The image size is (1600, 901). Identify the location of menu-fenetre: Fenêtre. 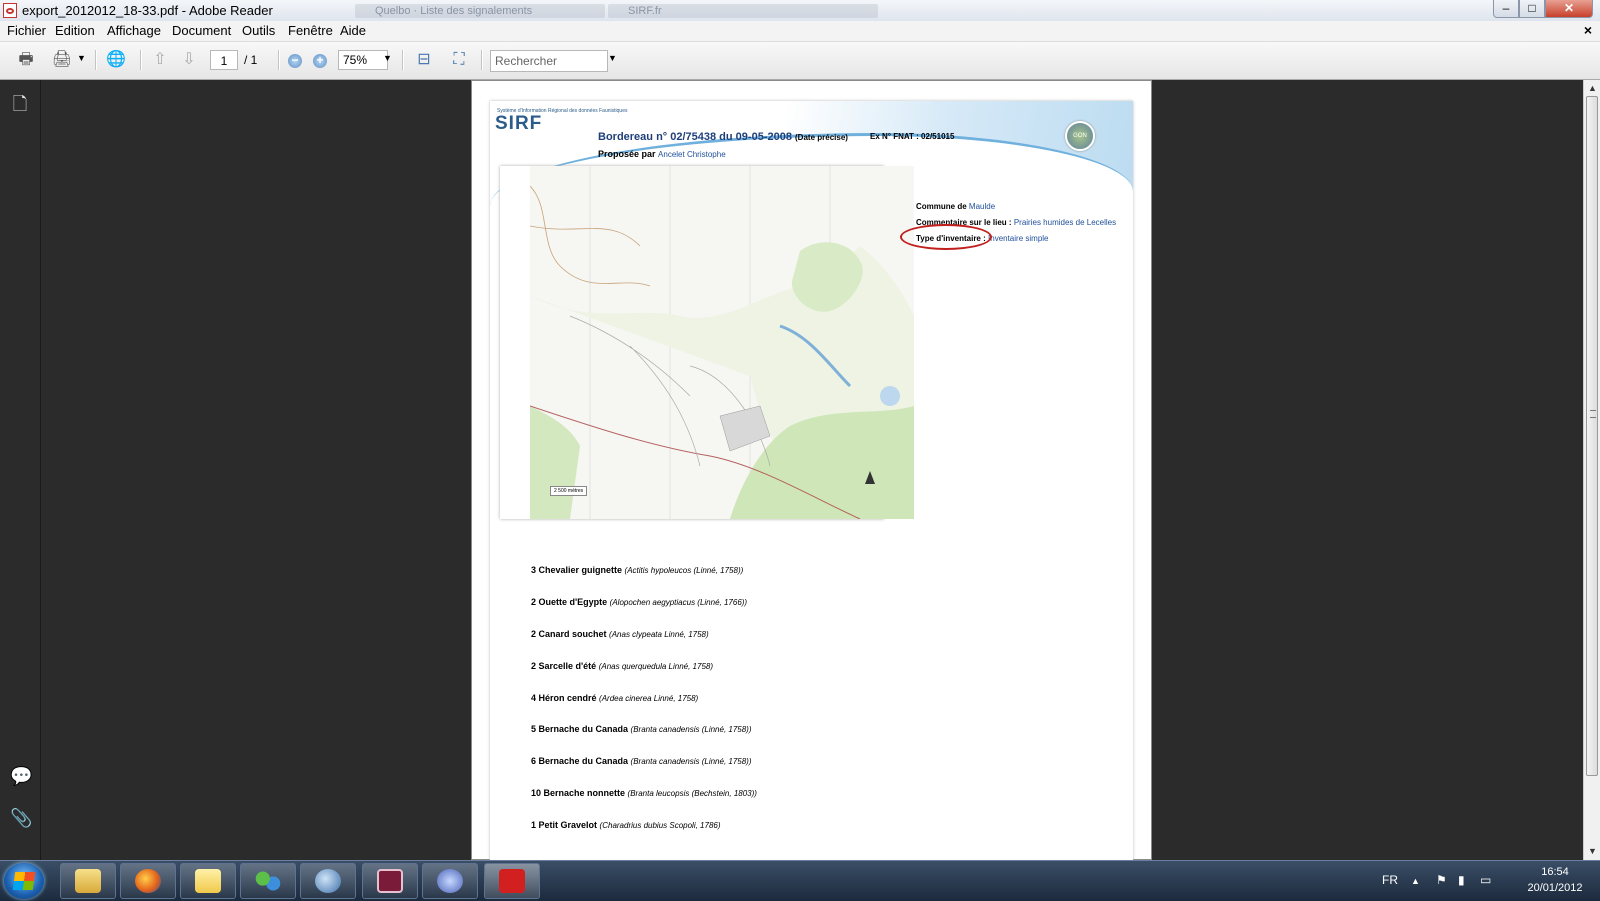
(310, 30).